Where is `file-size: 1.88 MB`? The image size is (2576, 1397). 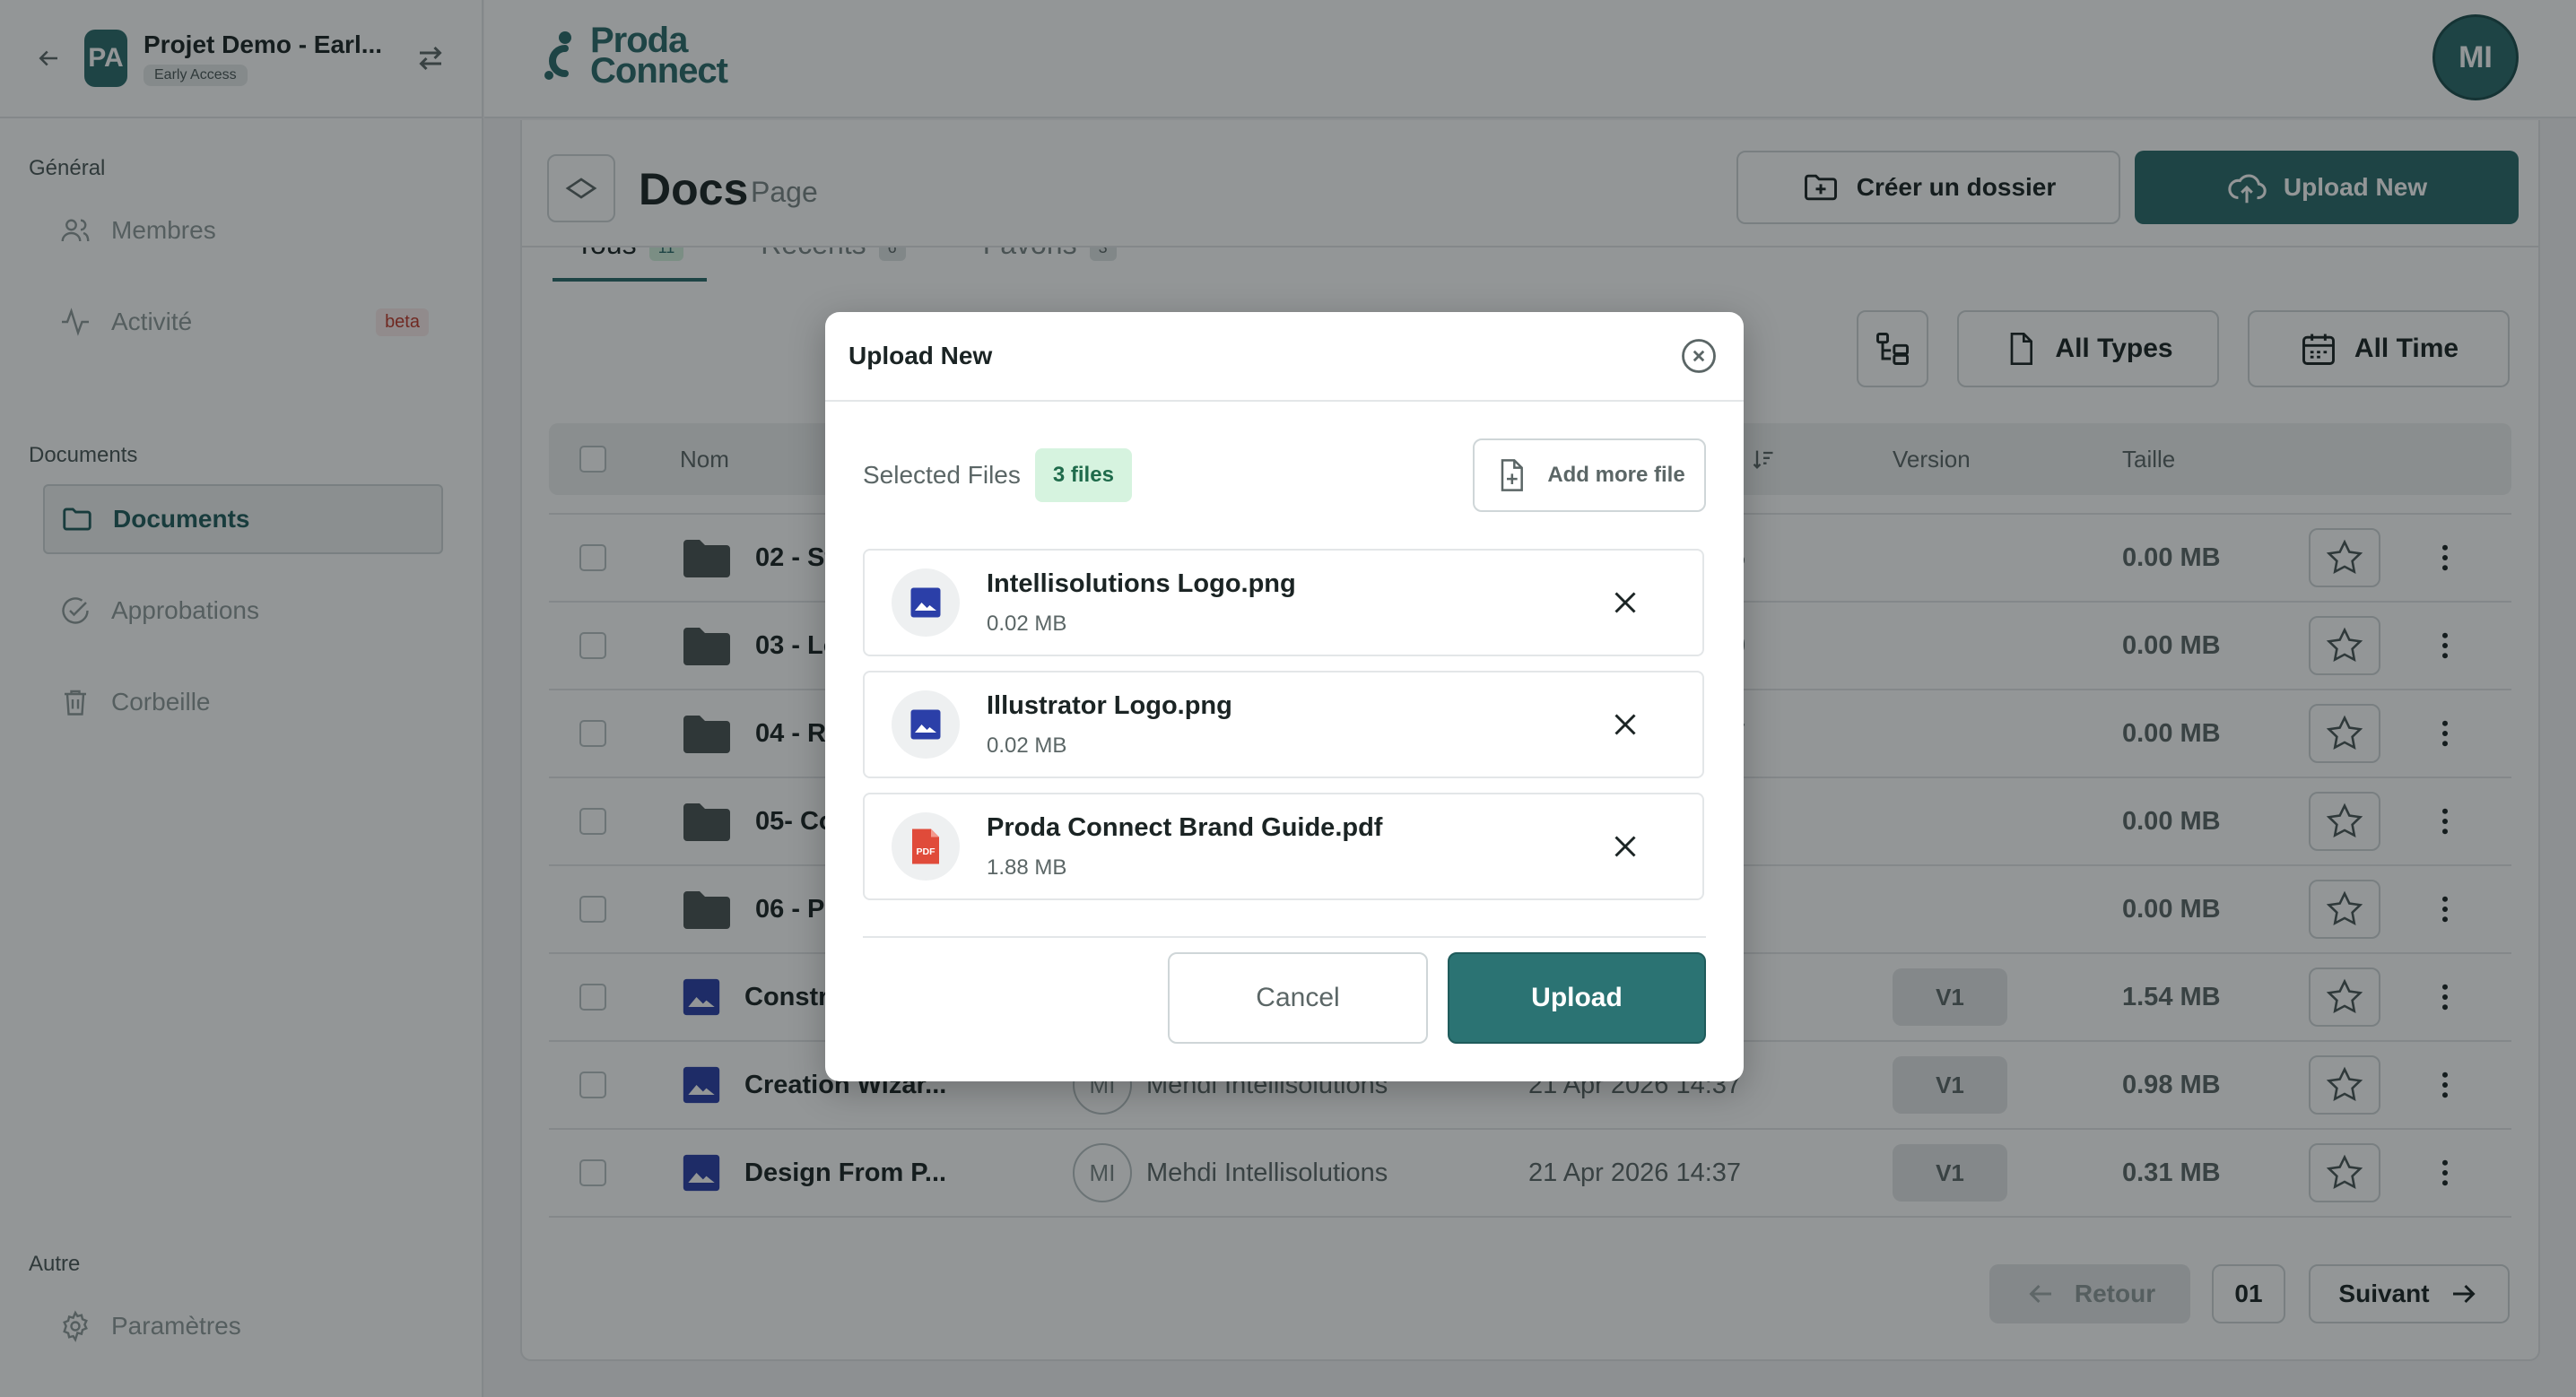
file-size: 1.88 MB is located at coordinates (1027, 867).